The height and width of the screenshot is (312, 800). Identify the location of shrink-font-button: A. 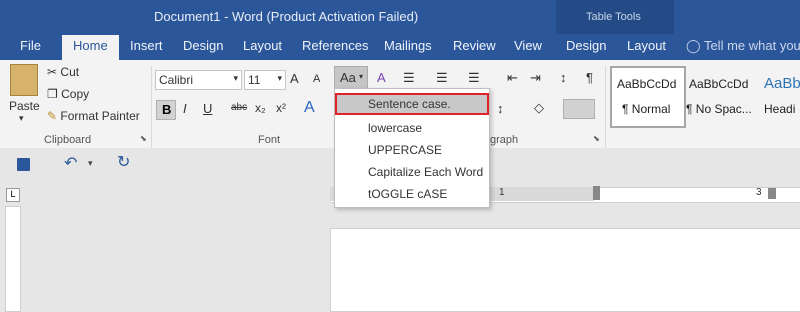
(316, 79).